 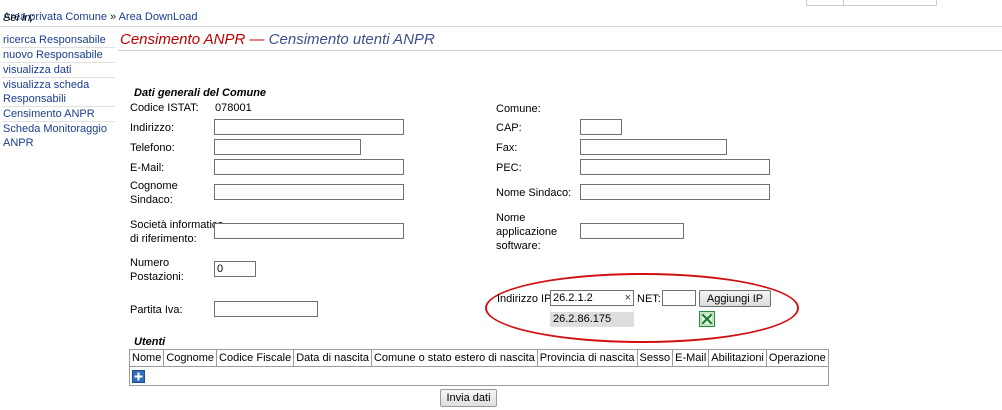 What do you see at coordinates (58, 136) in the screenshot?
I see `sidebar-item-scheda-monitoraggio-anpr: Scheda Monitoraggio ANPR` at bounding box center [58, 136].